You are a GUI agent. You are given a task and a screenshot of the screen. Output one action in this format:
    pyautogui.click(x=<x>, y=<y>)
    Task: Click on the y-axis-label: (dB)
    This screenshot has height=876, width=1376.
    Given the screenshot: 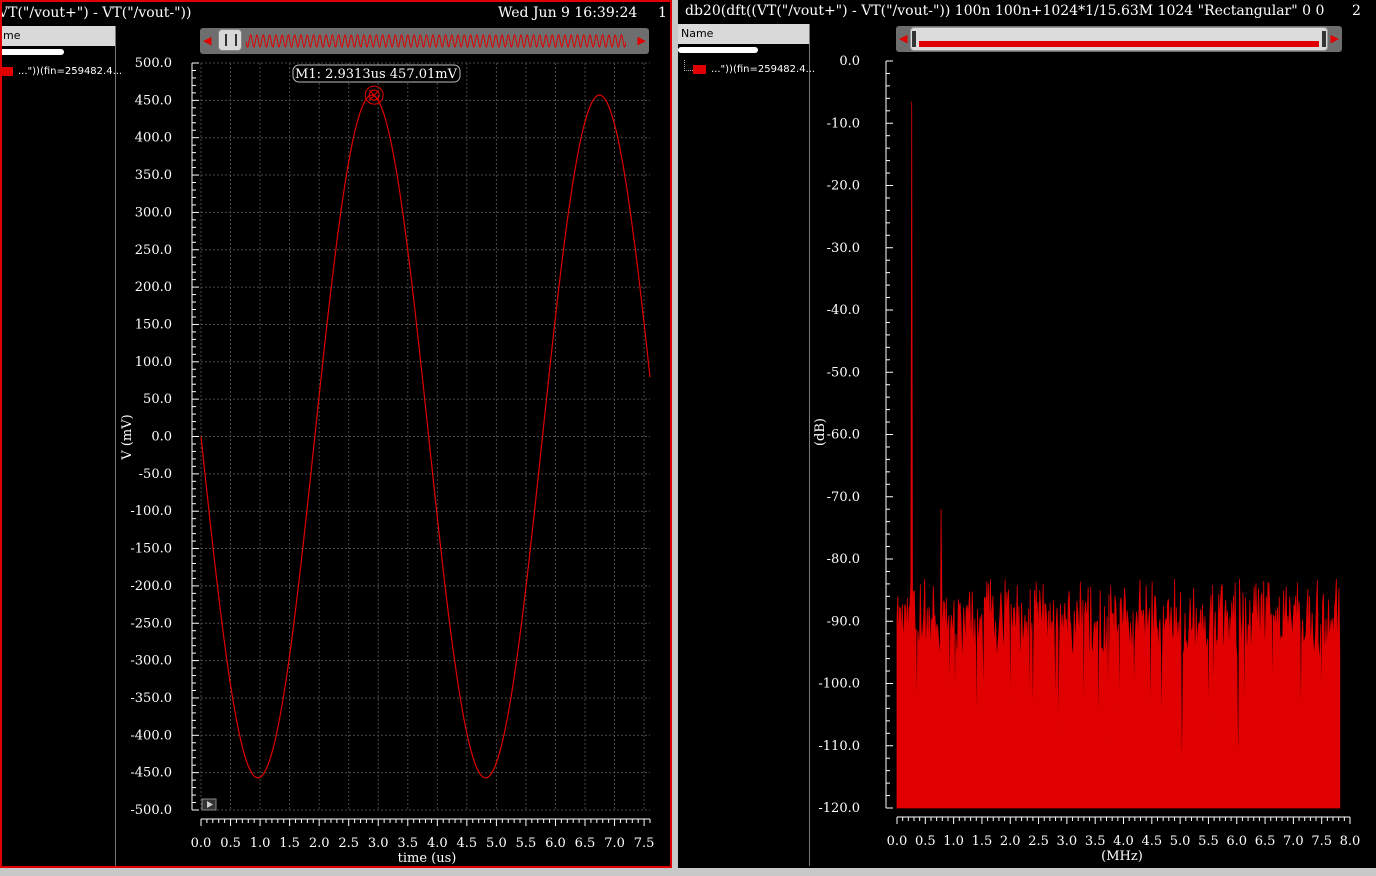 What is the action you would take?
    pyautogui.click(x=820, y=432)
    